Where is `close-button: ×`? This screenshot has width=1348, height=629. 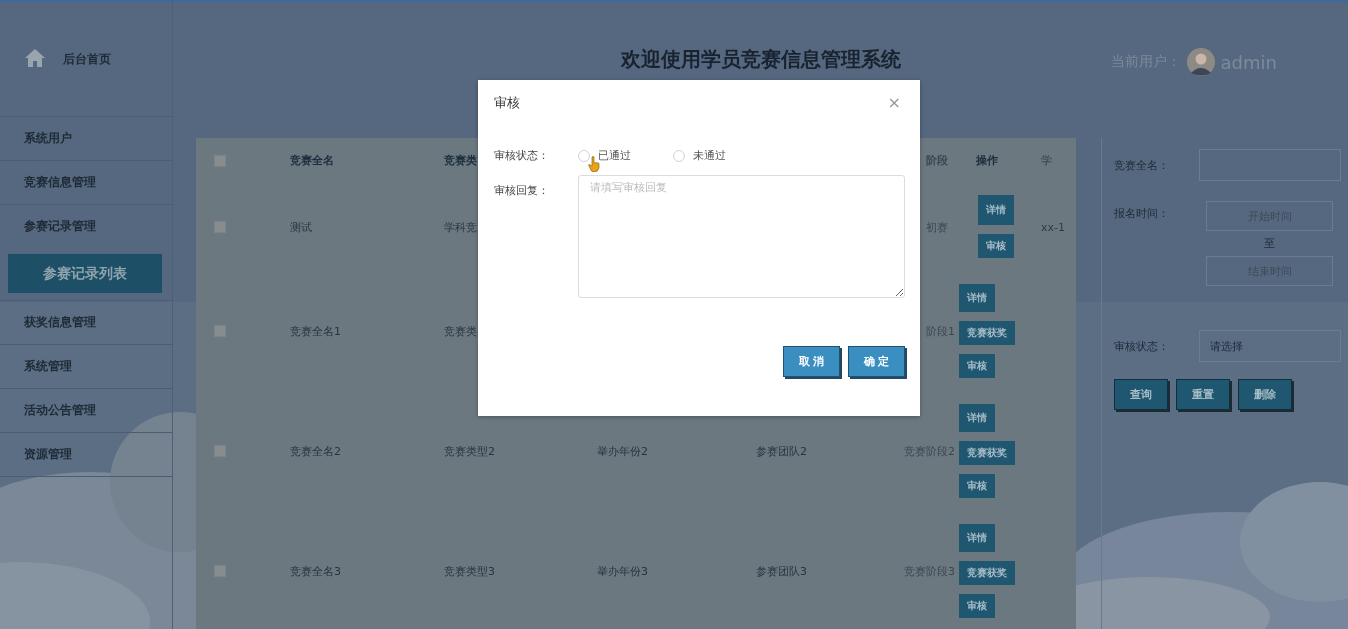
close-button: × is located at coordinates (894, 103).